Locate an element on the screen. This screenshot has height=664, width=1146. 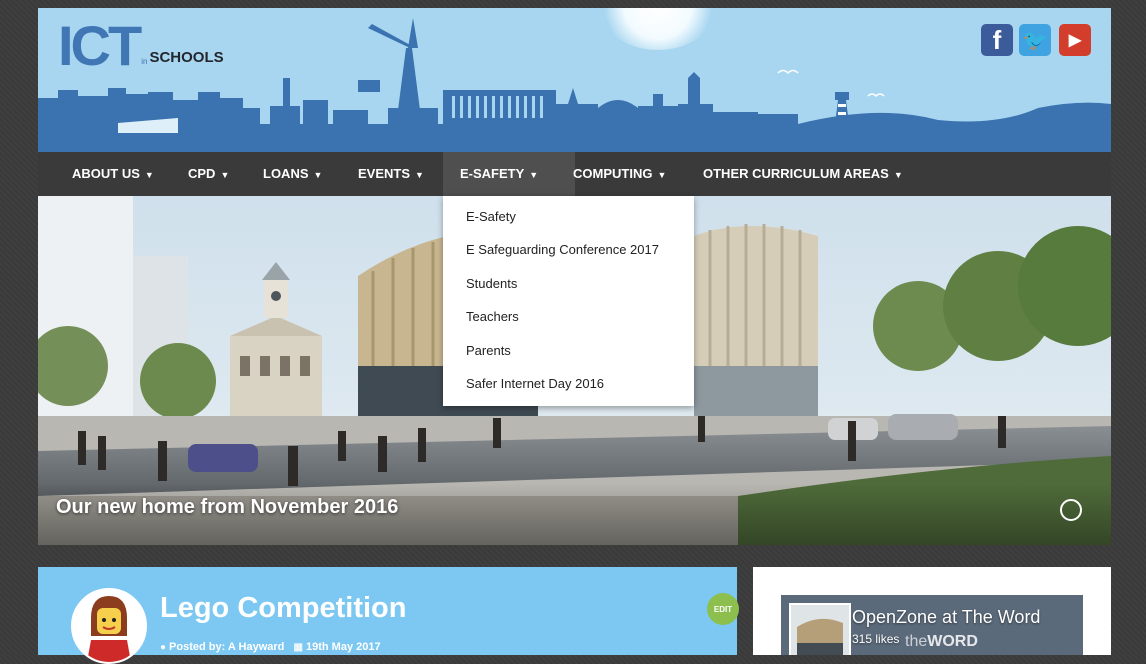
facebook-likes-count: 315 likes is located at coordinates (876, 639).